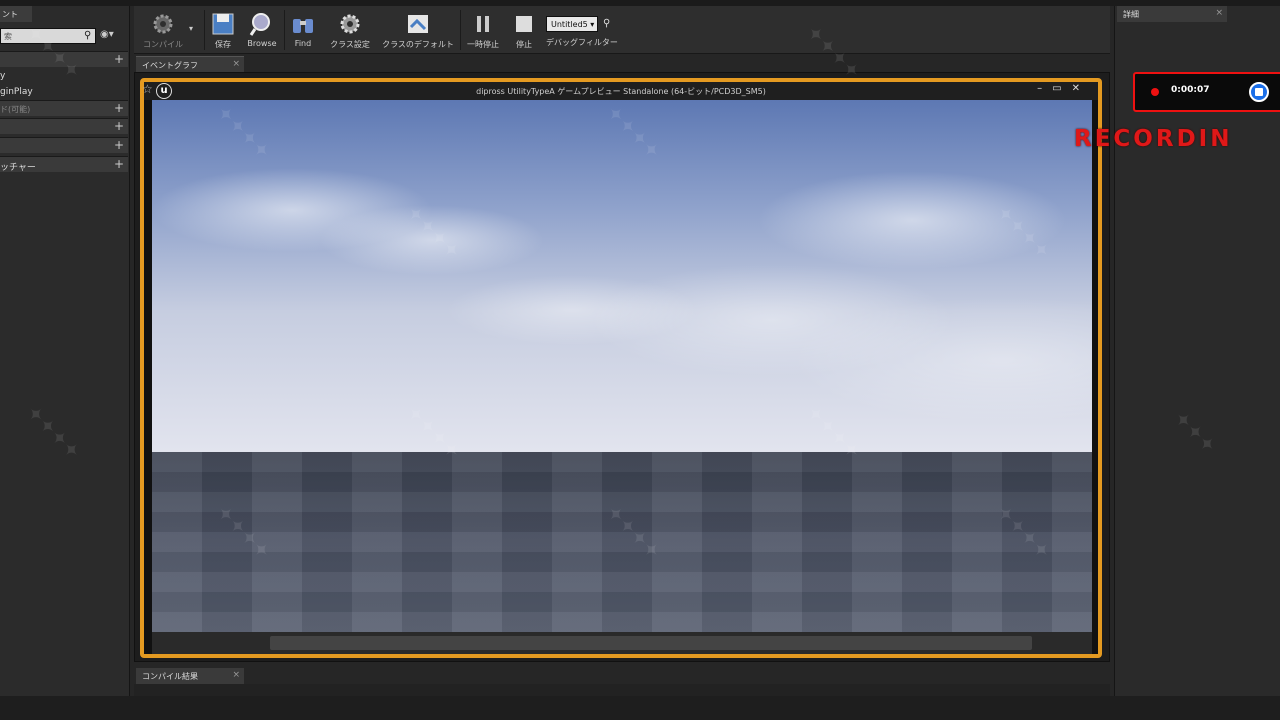 This screenshot has height=720, width=1280. I want to click on unreal-logo-icon: u, so click(164, 91).